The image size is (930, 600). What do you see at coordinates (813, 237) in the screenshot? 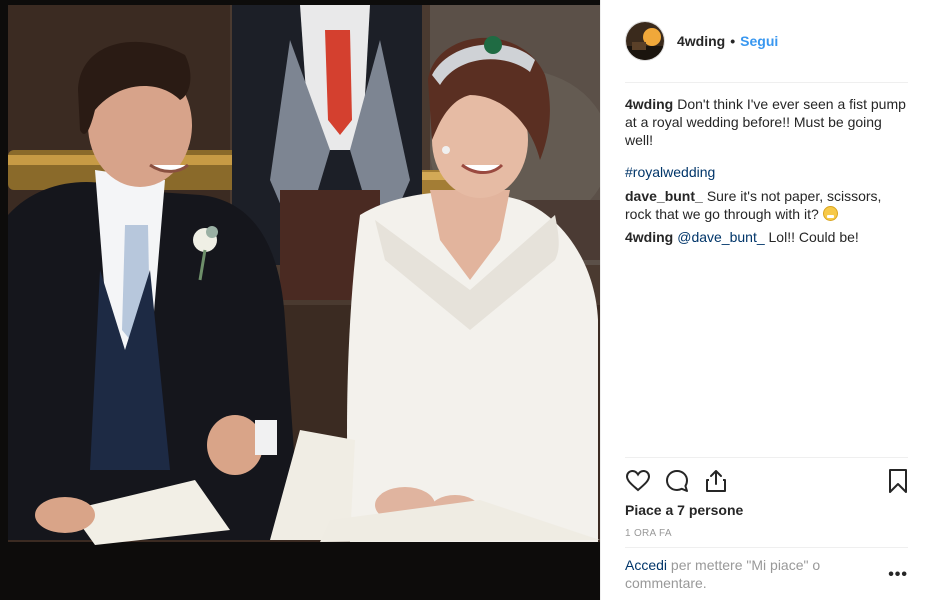
I see `comment-text: Lol!! Could be!` at bounding box center [813, 237].